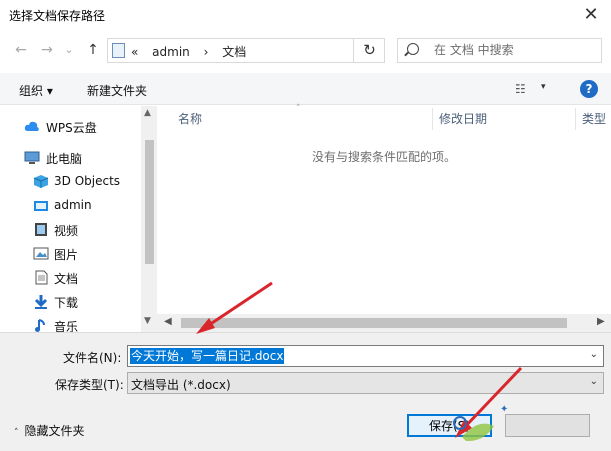 The image size is (611, 451). What do you see at coordinates (181, 385) in the screenshot?
I see `filetype-value: 文档导出 (*.docx)` at bounding box center [181, 385].